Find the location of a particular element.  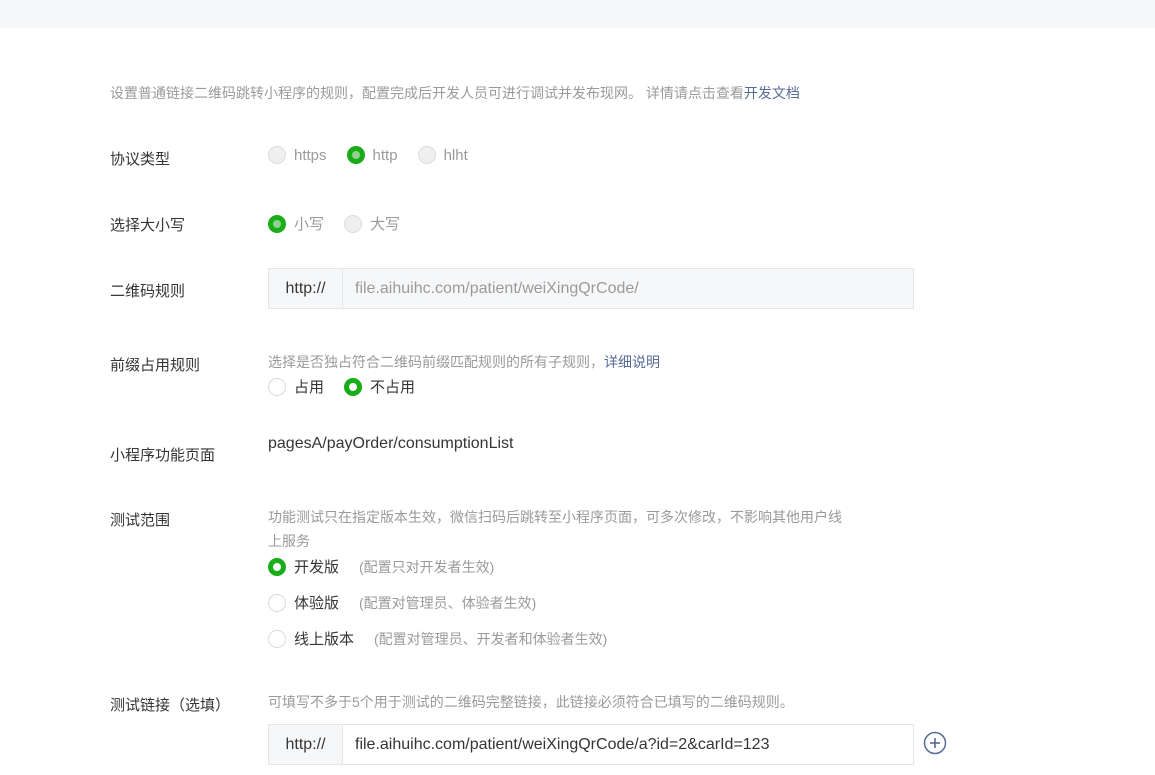

top-bar is located at coordinates (577, 14).